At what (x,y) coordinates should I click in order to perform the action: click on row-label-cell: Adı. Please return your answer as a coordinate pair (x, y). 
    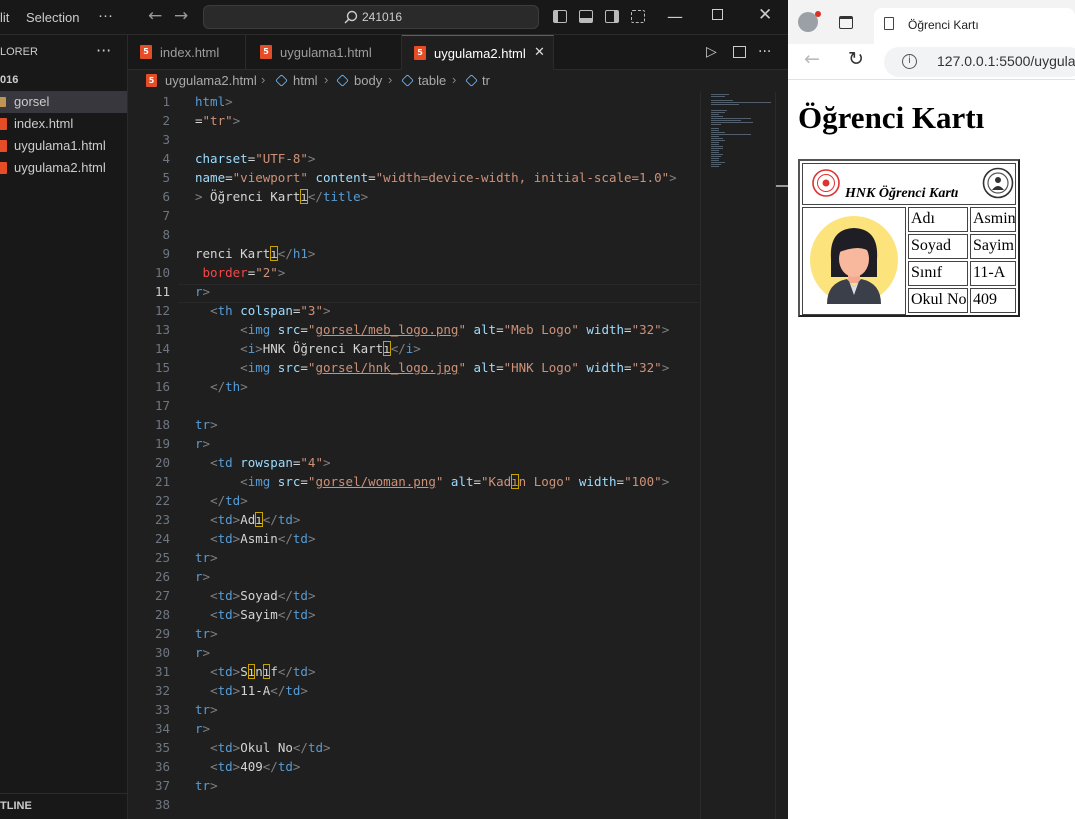
    Looking at the image, I should click on (938, 219).